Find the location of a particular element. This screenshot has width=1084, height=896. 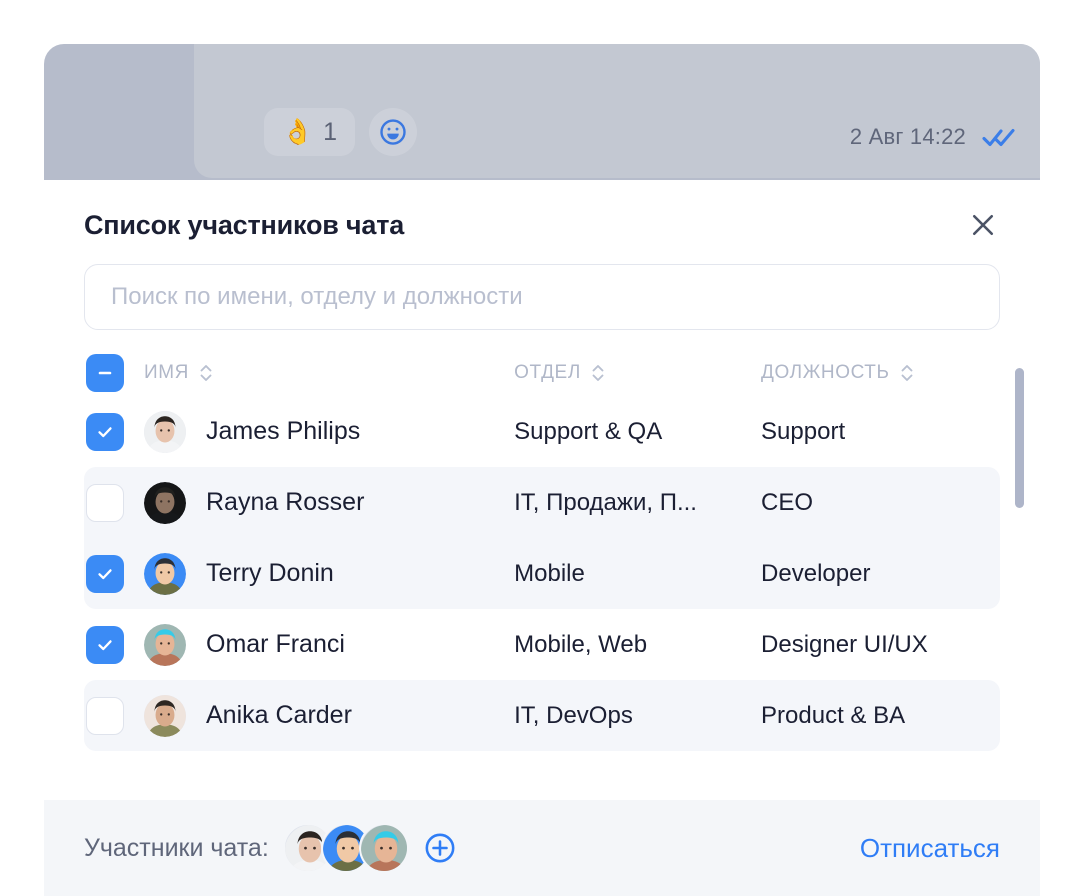

chat-background: 👌 1 2 Авг 14:22 is located at coordinates (542, 112).